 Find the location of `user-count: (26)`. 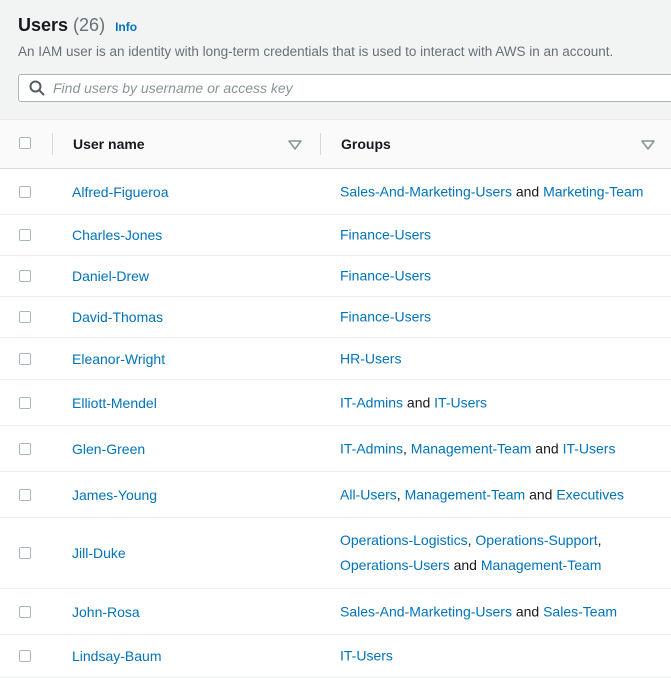

user-count: (26) is located at coordinates (89, 25).